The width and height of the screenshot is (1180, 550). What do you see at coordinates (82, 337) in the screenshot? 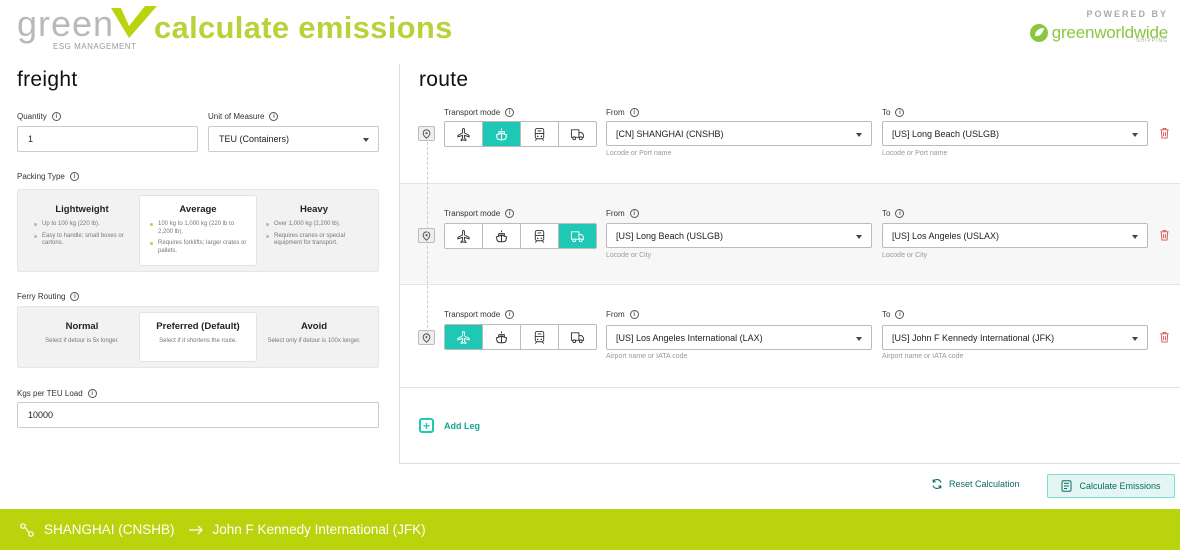
I see `ferry-option-normal: Normal Select if detour is 5x longer.` at bounding box center [82, 337].